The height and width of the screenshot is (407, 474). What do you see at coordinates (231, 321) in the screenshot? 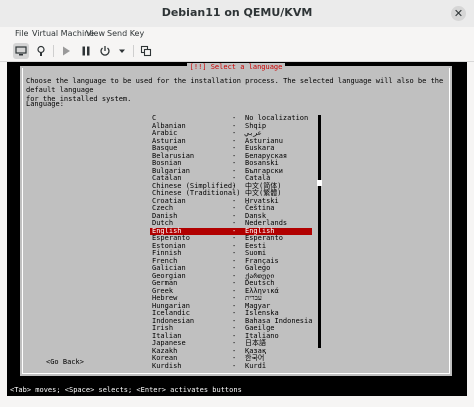
I see `language-option: Indonesian - Bahasa Indonesia` at bounding box center [231, 321].